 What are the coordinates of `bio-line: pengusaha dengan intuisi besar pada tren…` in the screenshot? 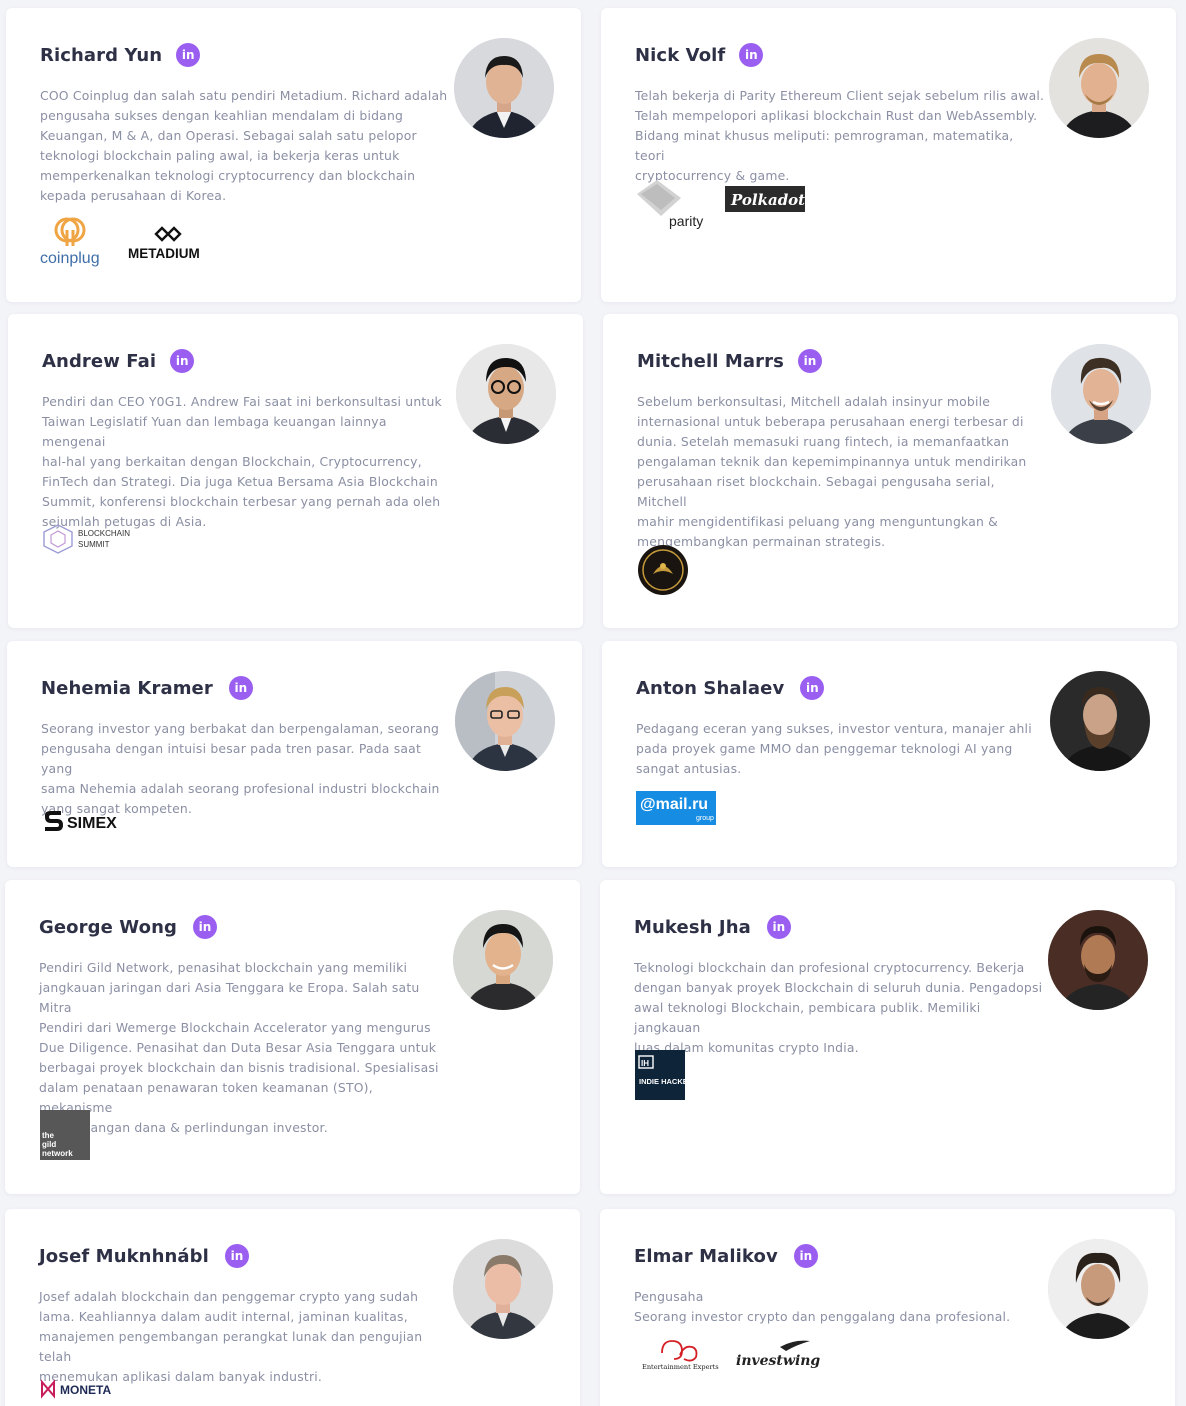 It's located at (231, 758).